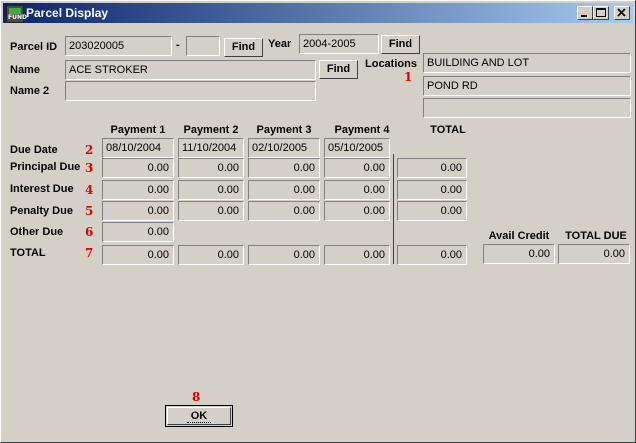 The height and width of the screenshot is (443, 636). What do you see at coordinates (138, 190) in the screenshot?
I see `interest-payment-1: 0.00` at bounding box center [138, 190].